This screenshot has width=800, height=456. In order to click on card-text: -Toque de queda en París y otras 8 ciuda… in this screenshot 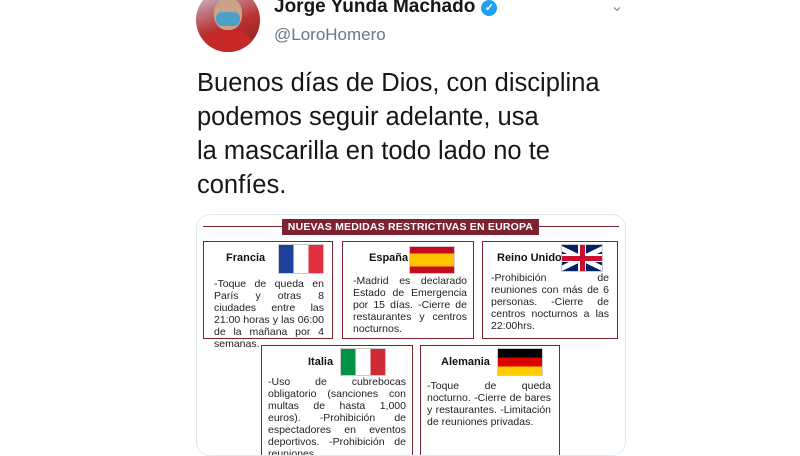, I will do `click(269, 314)`.